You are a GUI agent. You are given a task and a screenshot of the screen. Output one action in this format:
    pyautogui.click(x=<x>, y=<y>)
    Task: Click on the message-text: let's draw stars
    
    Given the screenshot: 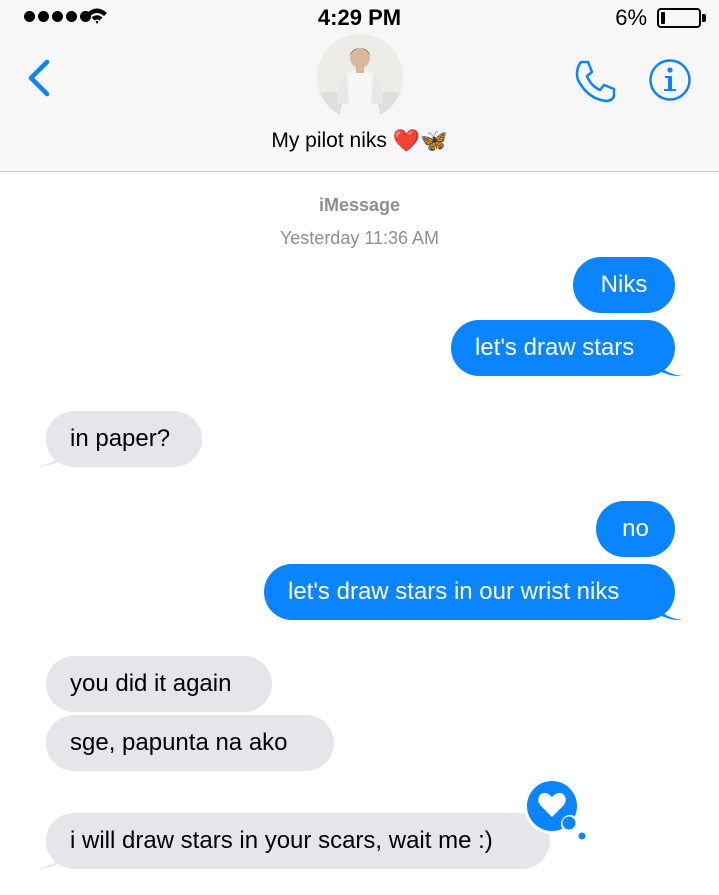 What is the action you would take?
    pyautogui.click(x=555, y=347)
    